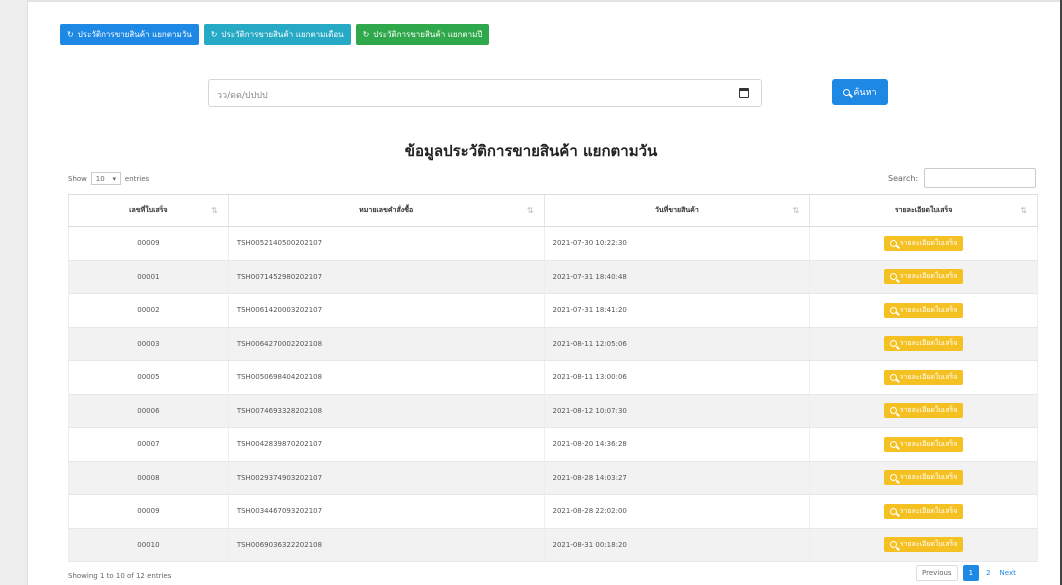  What do you see at coordinates (386, 411) in the screenshot?
I see `order-number-cell: TSH0074693328202108` at bounding box center [386, 411].